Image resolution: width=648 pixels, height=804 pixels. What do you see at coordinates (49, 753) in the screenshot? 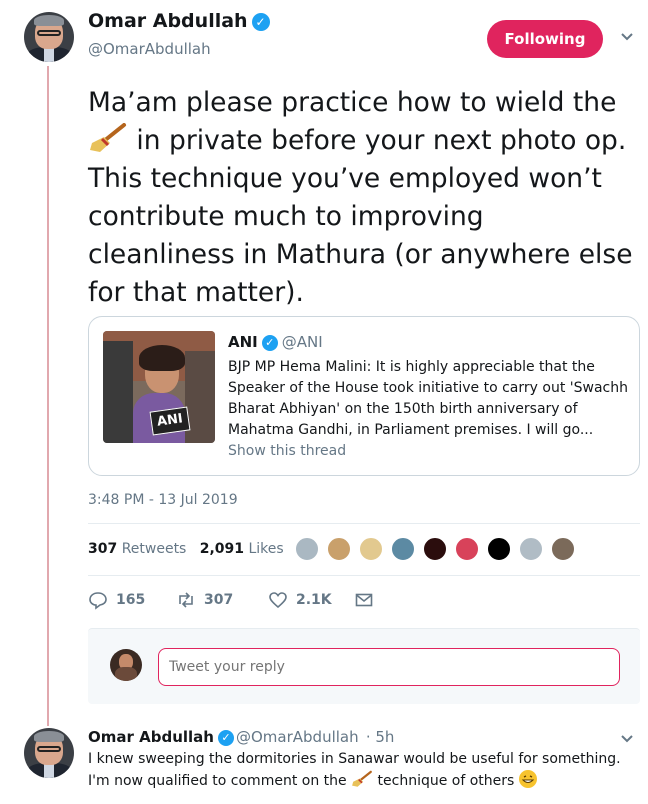
I see `reply-author-avatar` at bounding box center [49, 753].